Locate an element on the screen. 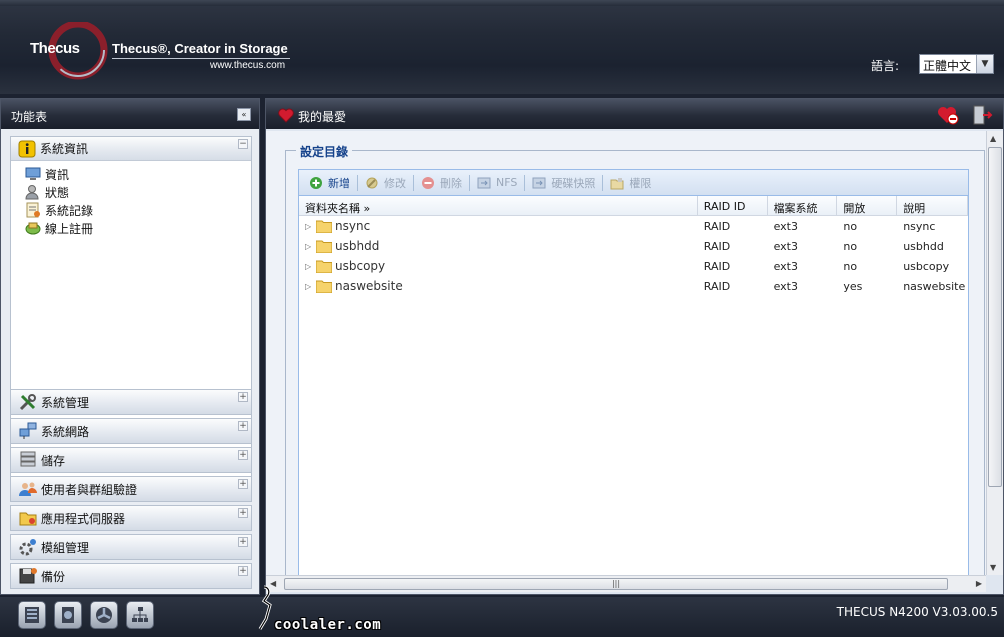  fan-icon is located at coordinates (104, 615).